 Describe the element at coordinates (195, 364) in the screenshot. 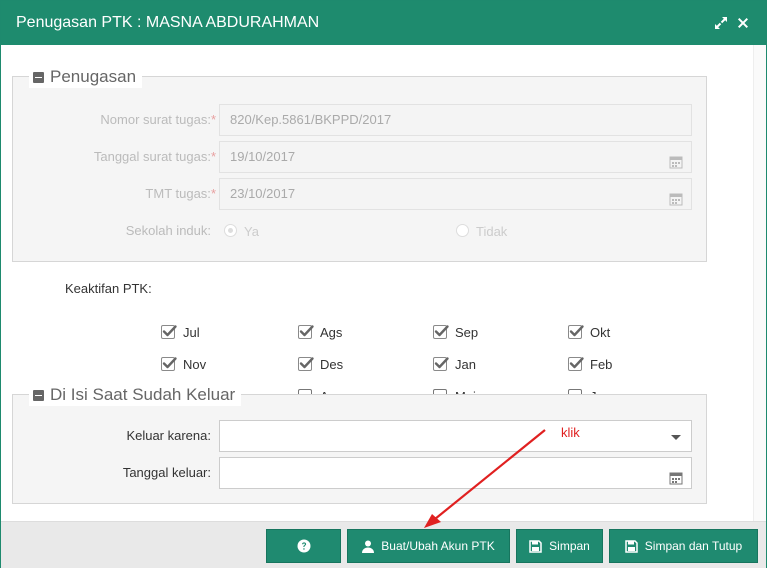

I see `checkbox-label-nov: Nov` at that location.